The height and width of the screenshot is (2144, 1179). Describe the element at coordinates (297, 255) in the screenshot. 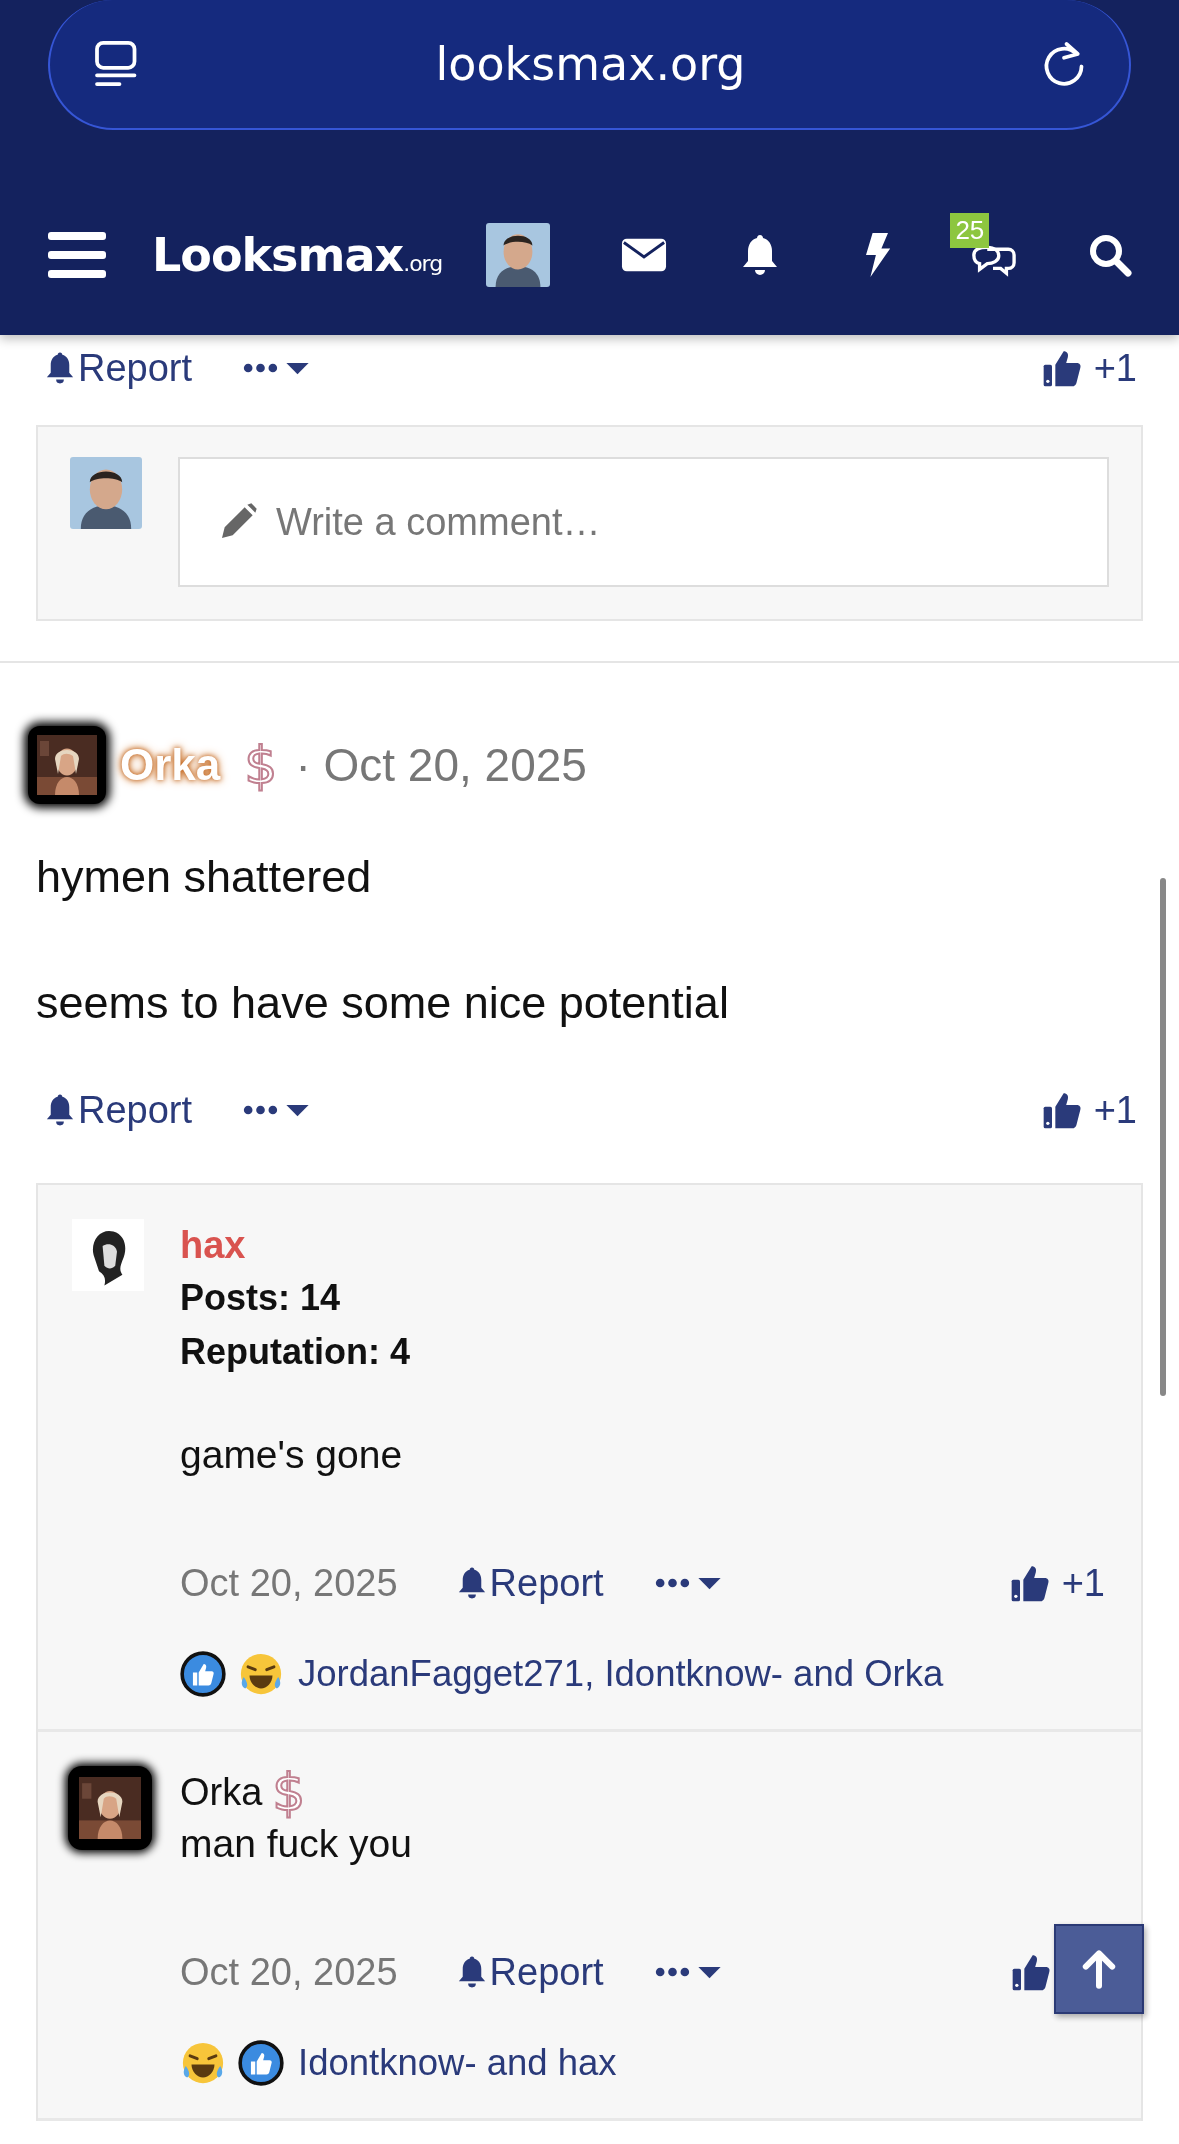

I see `site-logo: Looksmax.org` at that location.